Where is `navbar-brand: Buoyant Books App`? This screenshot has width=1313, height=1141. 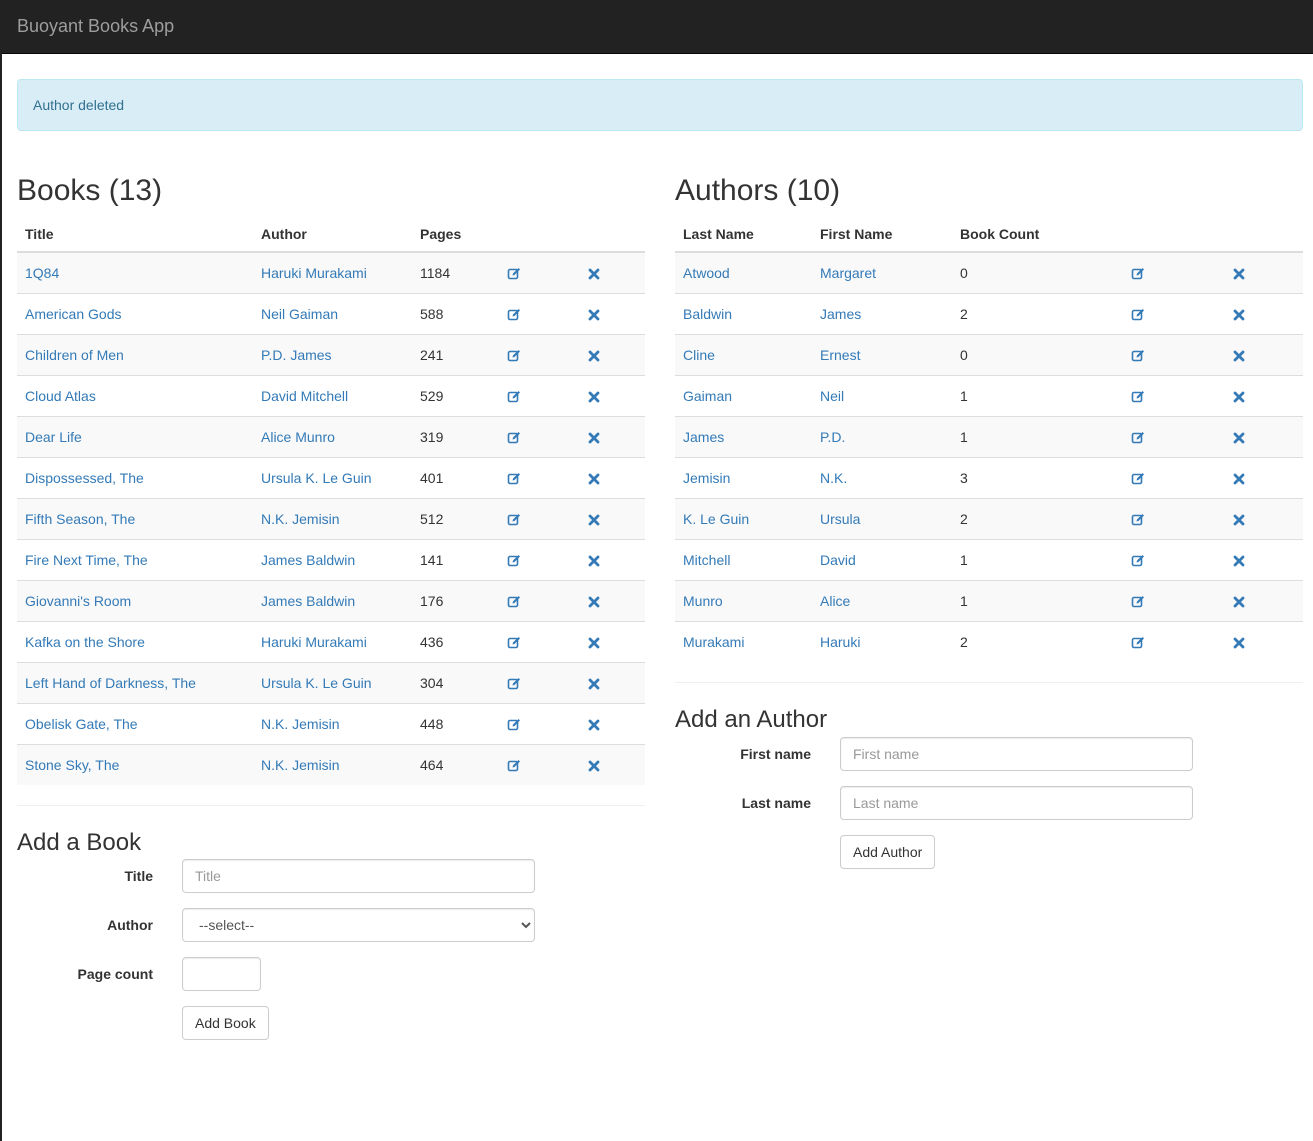 navbar-brand: Buoyant Books App is located at coordinates (95, 26).